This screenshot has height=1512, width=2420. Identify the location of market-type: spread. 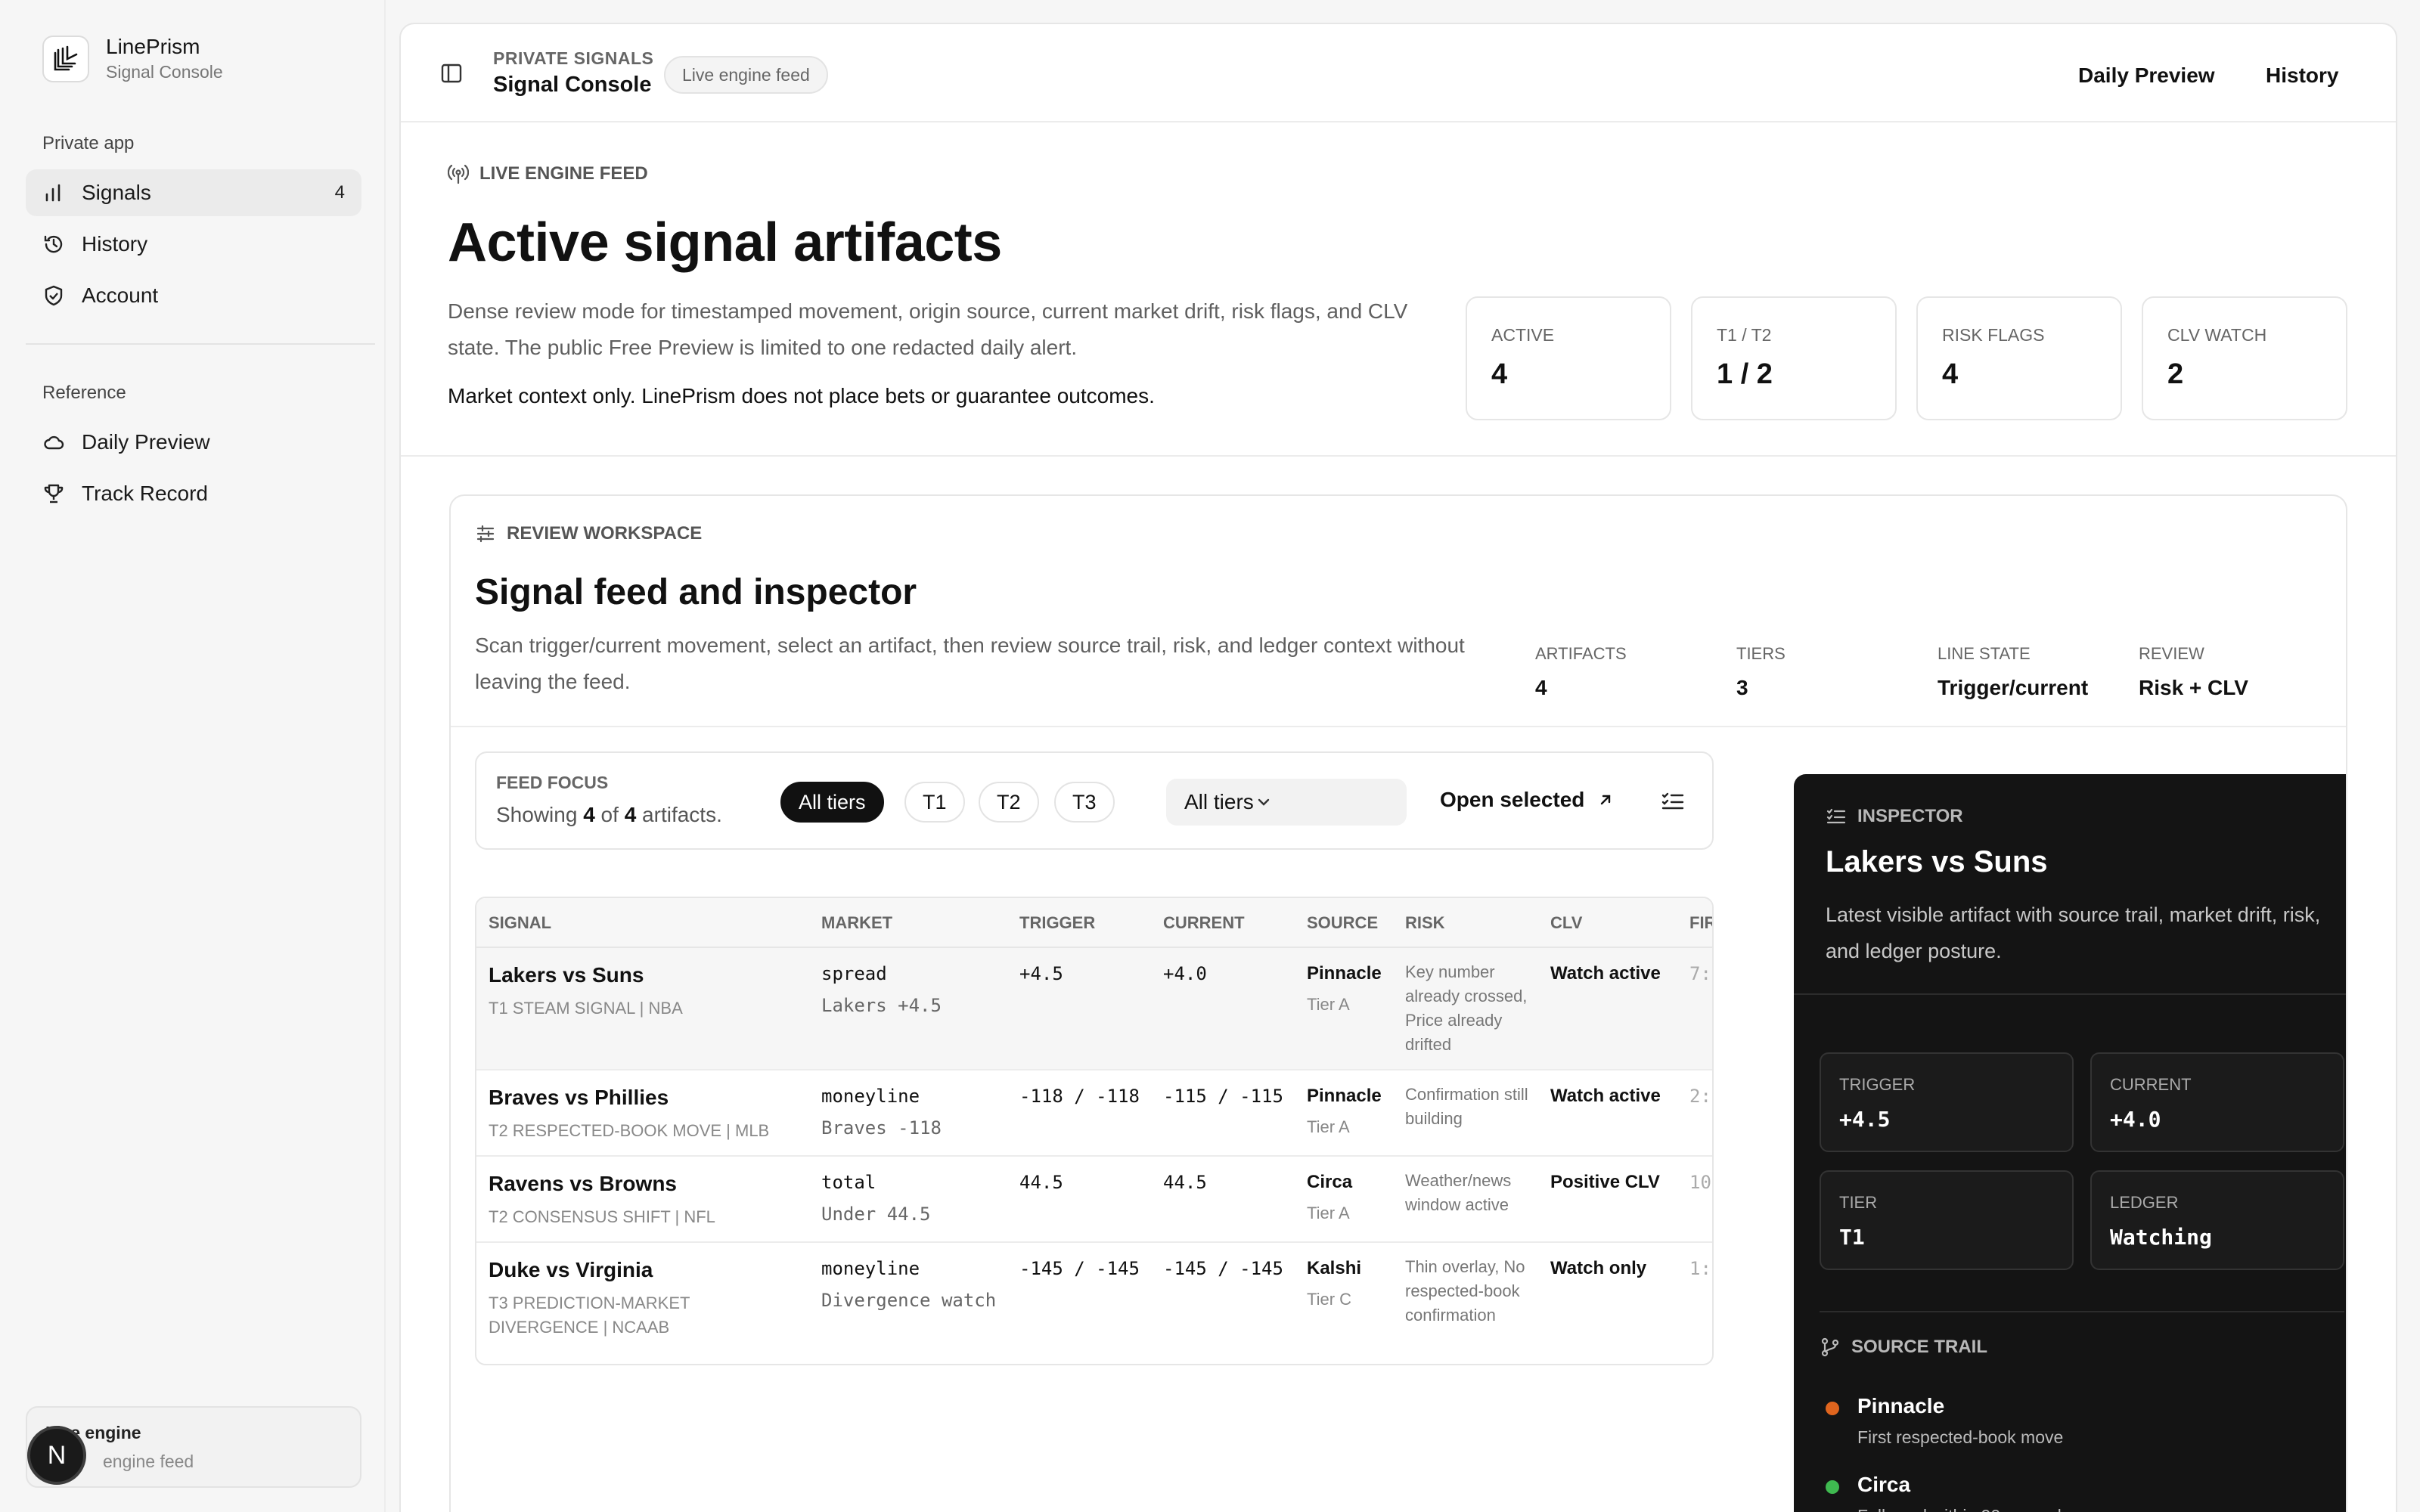
(854, 974).